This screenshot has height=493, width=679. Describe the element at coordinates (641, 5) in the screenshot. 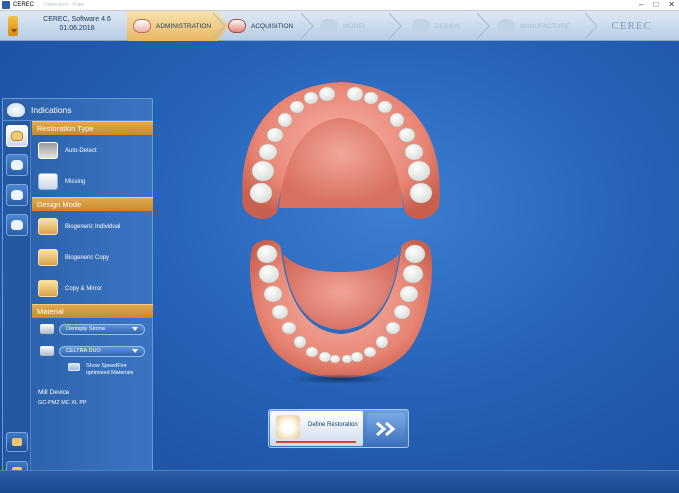

I see `minimize-button: –` at that location.